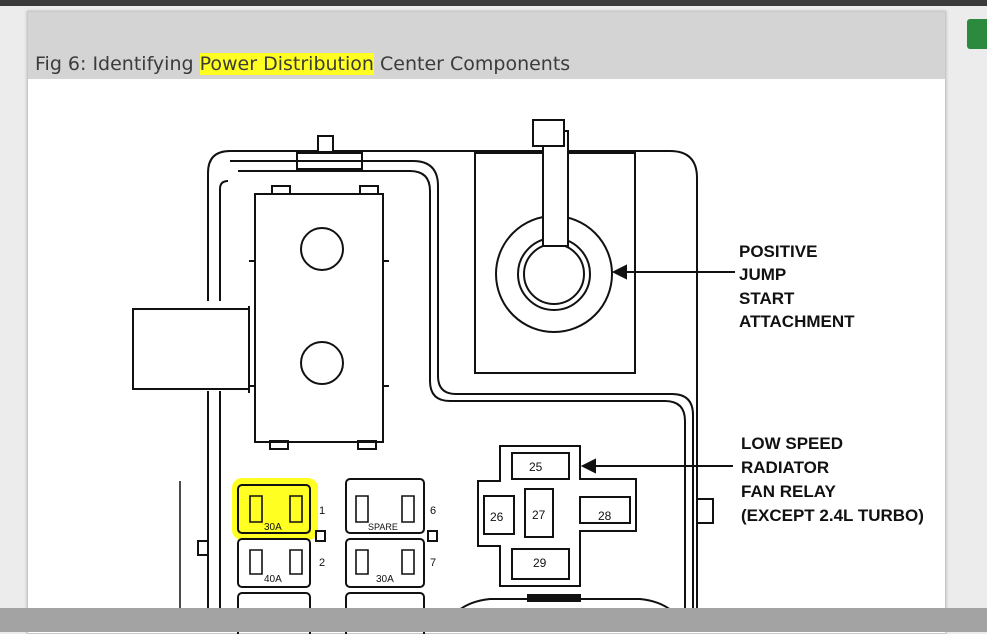 This screenshot has height=634, width=987. Describe the element at coordinates (767, 298) in the screenshot. I see `jump-start-label-line-3: START` at that location.